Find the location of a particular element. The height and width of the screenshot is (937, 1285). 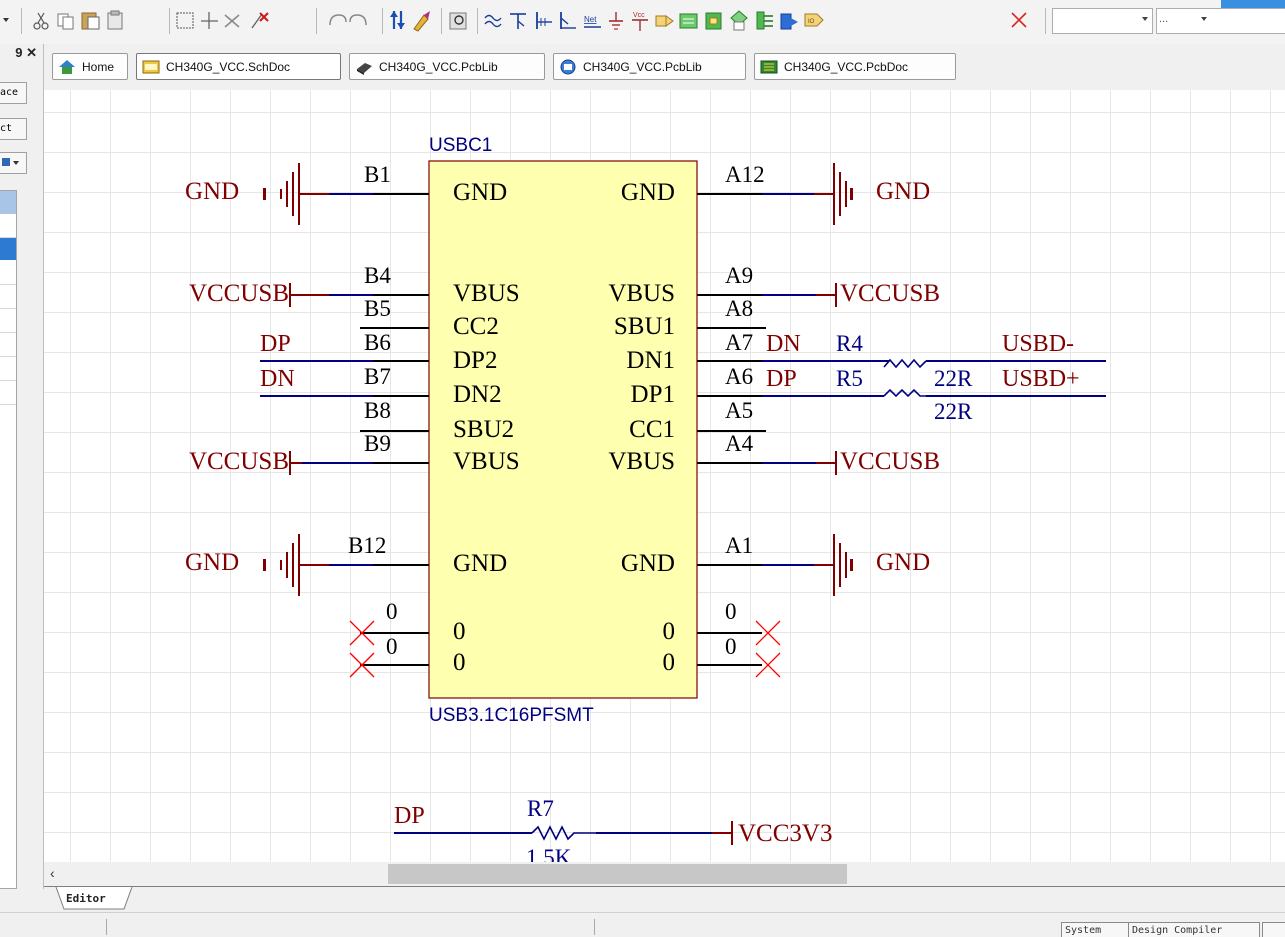

r7-designator: R7 is located at coordinates (540, 809).